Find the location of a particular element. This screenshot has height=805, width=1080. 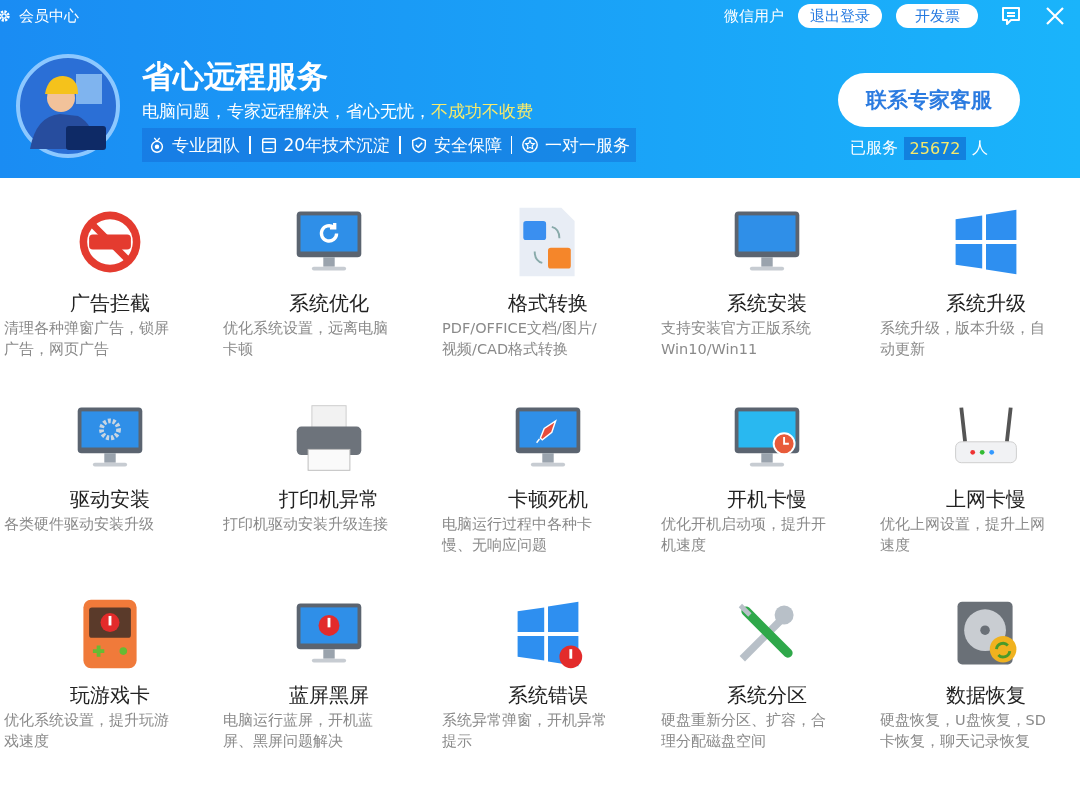

service-tile: 系统安装 支持安装官方正版系统 Win10/Win11 is located at coordinates (766, 302).